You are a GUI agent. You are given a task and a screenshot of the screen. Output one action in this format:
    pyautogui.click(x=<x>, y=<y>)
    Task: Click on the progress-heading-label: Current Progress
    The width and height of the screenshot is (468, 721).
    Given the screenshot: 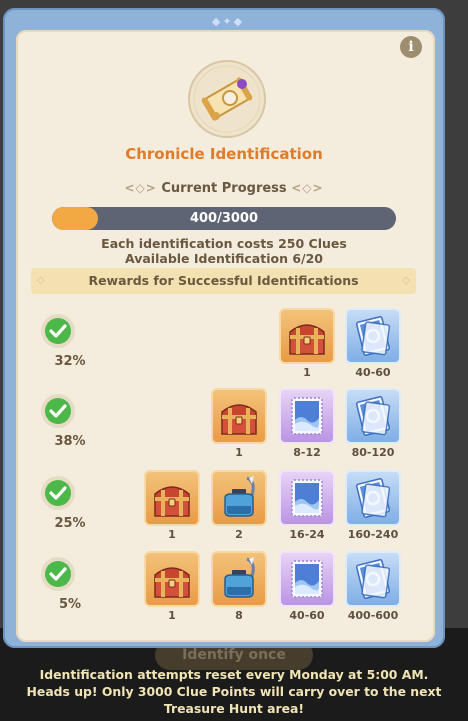 What is the action you would take?
    pyautogui.click(x=224, y=188)
    